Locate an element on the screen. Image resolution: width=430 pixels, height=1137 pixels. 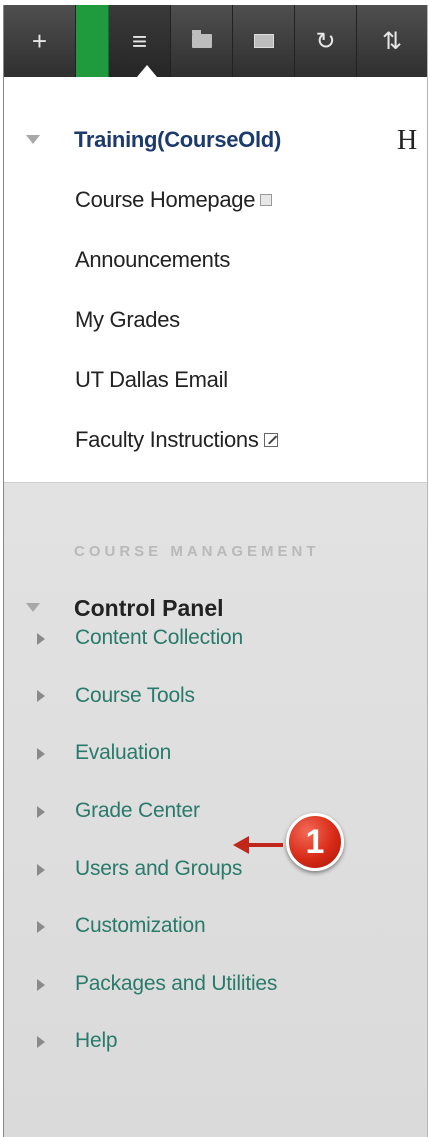
step-callout-badge: 1 is located at coordinates (315, 842).